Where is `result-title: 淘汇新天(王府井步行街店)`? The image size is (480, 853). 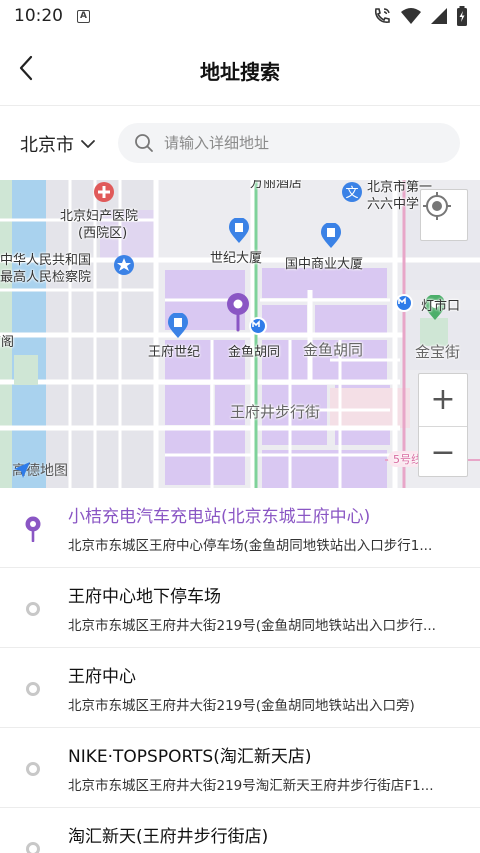
result-title: 淘汇新天(王府井步行街店) is located at coordinates (168, 837).